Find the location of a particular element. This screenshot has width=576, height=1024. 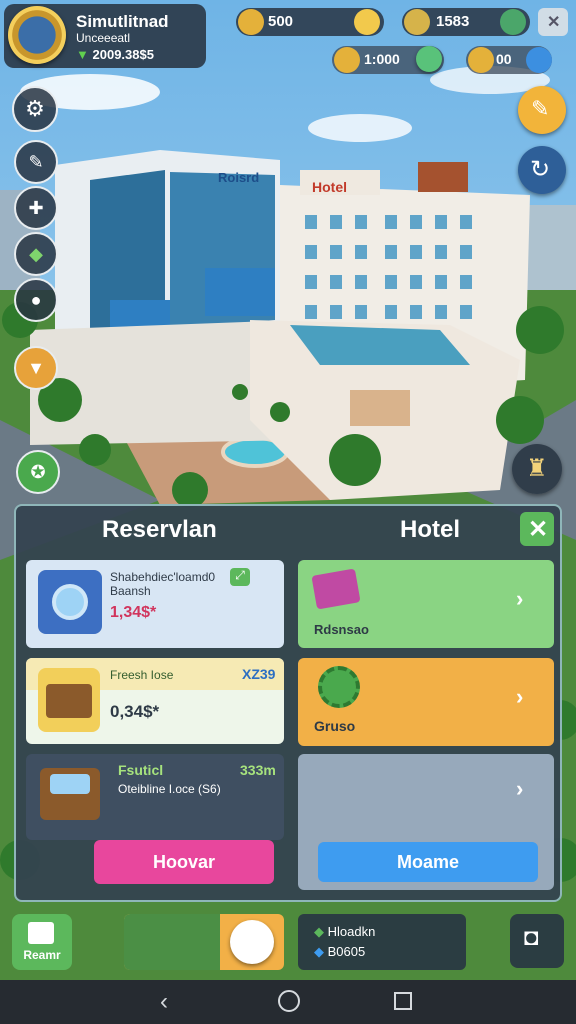

item-title: Fsuticl is located at coordinates (141, 770).